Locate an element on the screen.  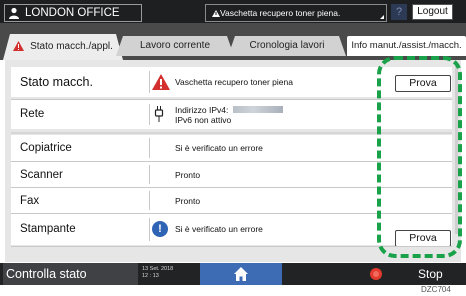
tab-label: Lavoro corrente is located at coordinates (175, 45).